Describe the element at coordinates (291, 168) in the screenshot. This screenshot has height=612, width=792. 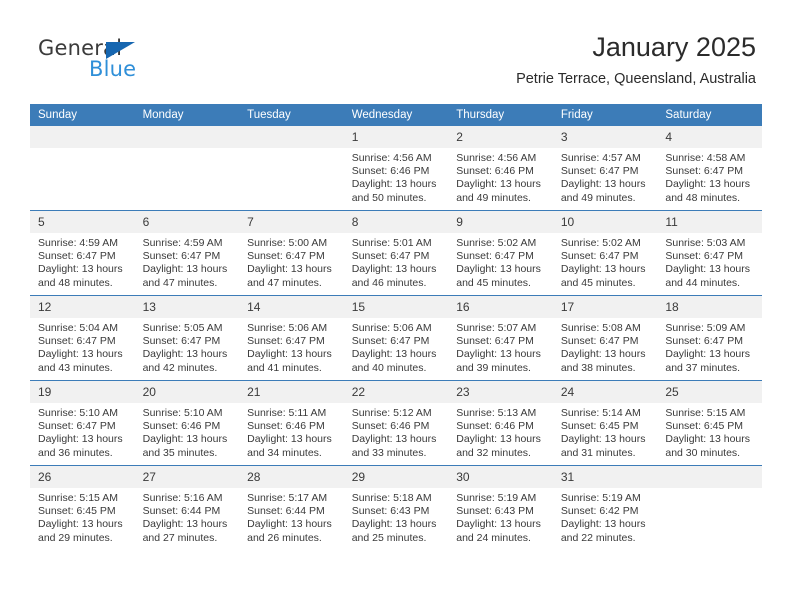
I see `day-cell-empty` at that location.